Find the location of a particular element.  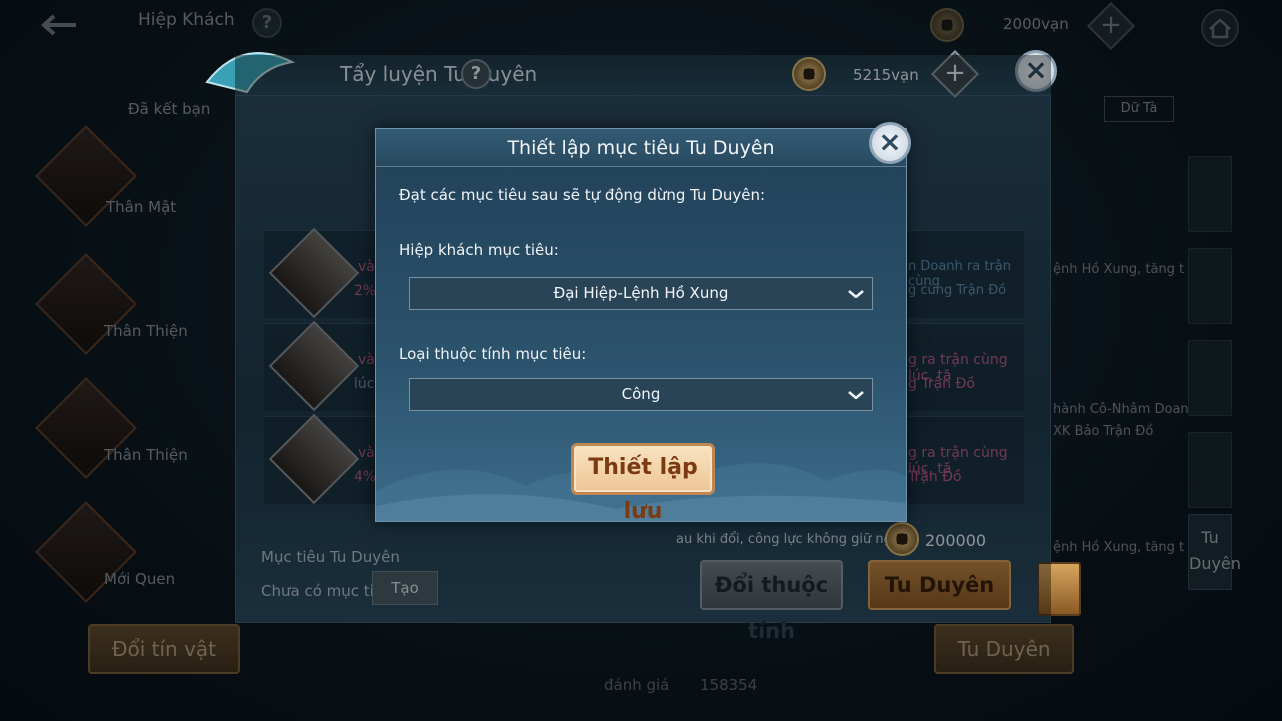

top-currency: 2000vạn is located at coordinates (1036, 24).